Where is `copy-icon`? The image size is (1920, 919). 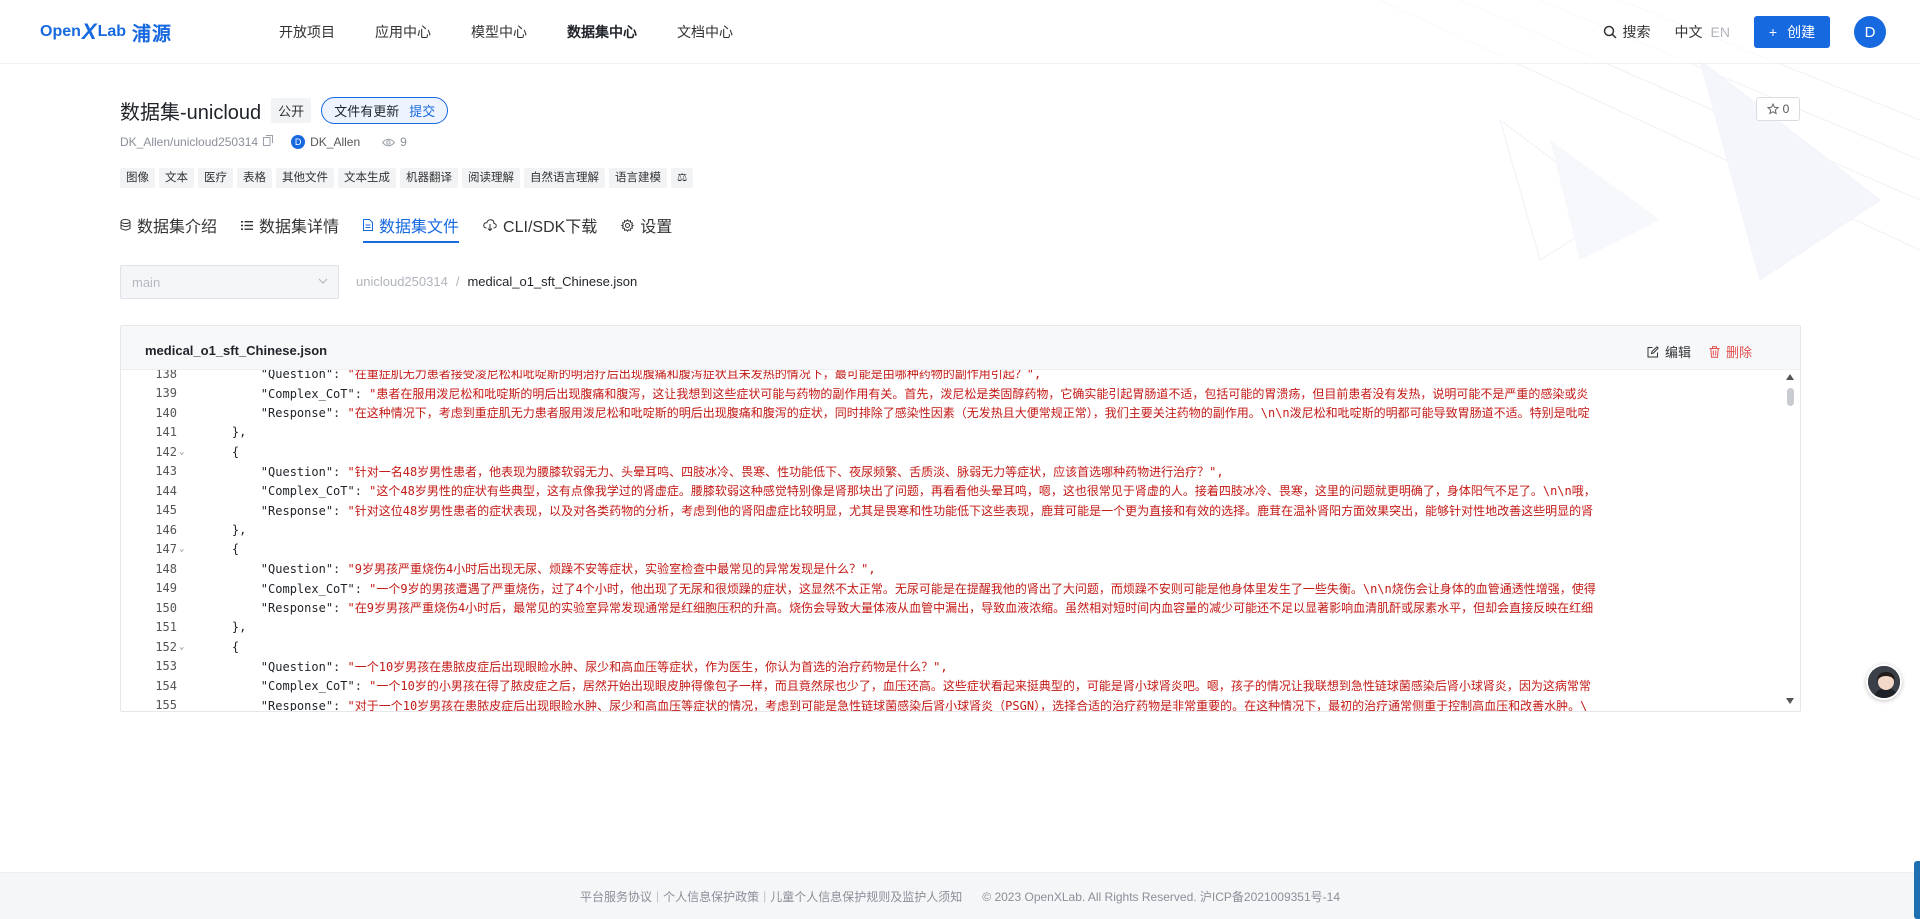
copy-icon is located at coordinates (268, 142).